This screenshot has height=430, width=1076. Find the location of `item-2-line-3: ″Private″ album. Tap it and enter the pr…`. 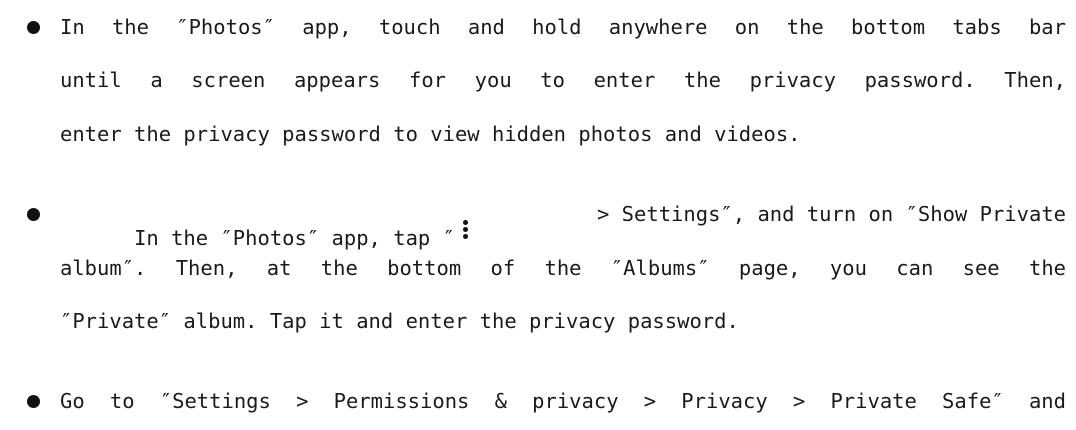

item-2-line-3: ″Private″ album. Tap it and enter the pr… is located at coordinates (399, 321).